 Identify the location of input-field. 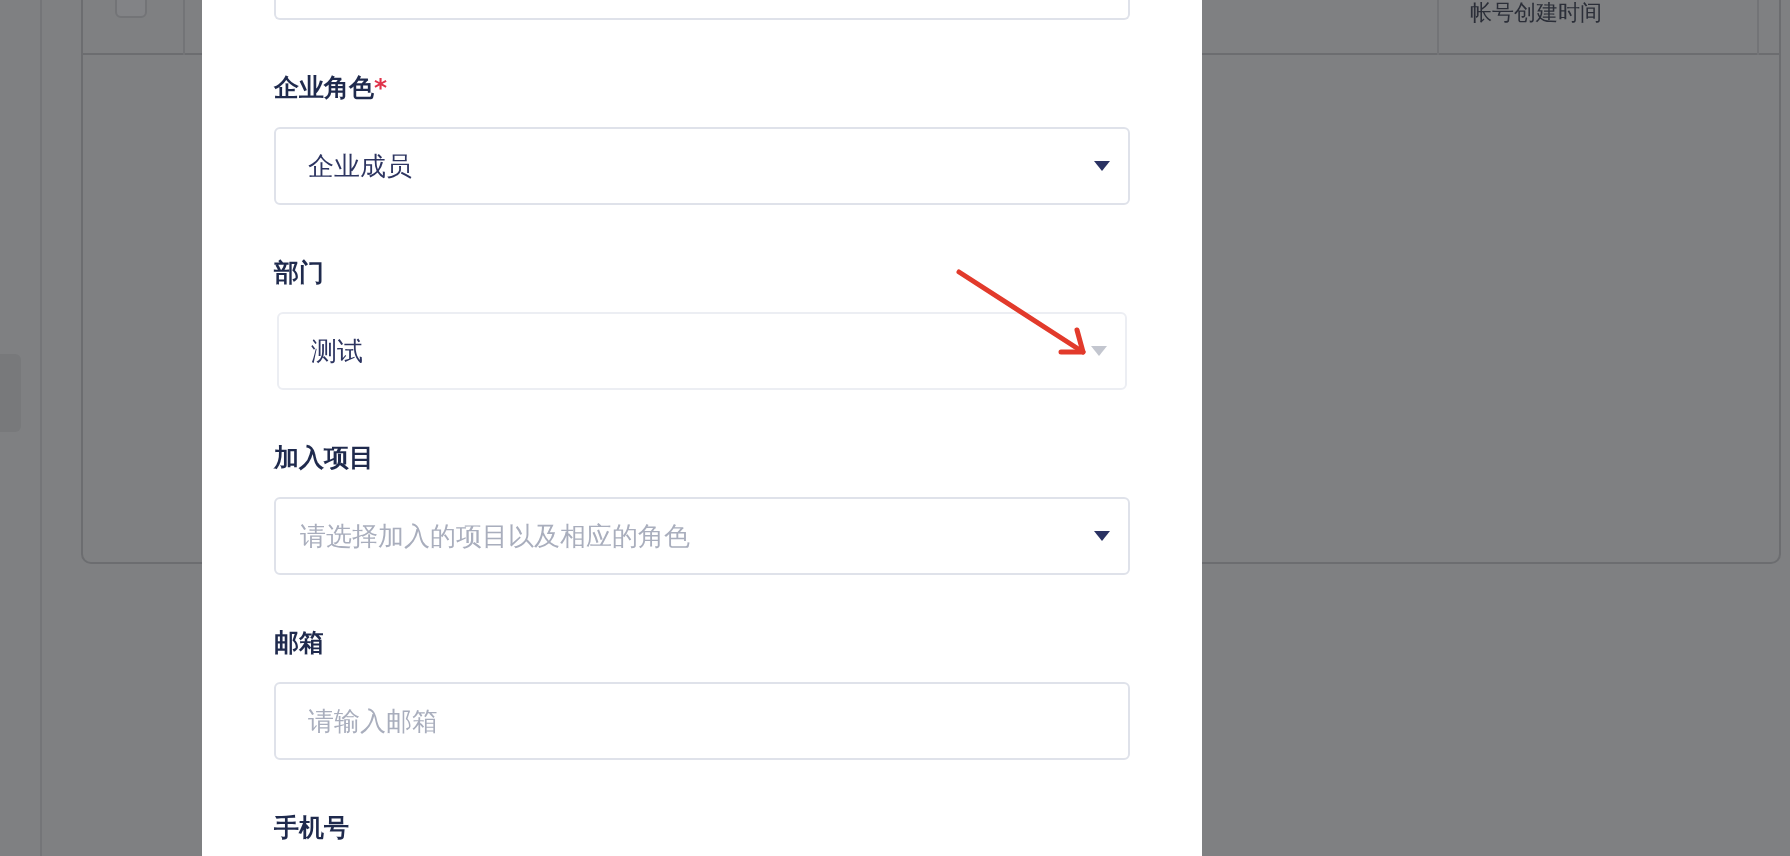
(702, 10).